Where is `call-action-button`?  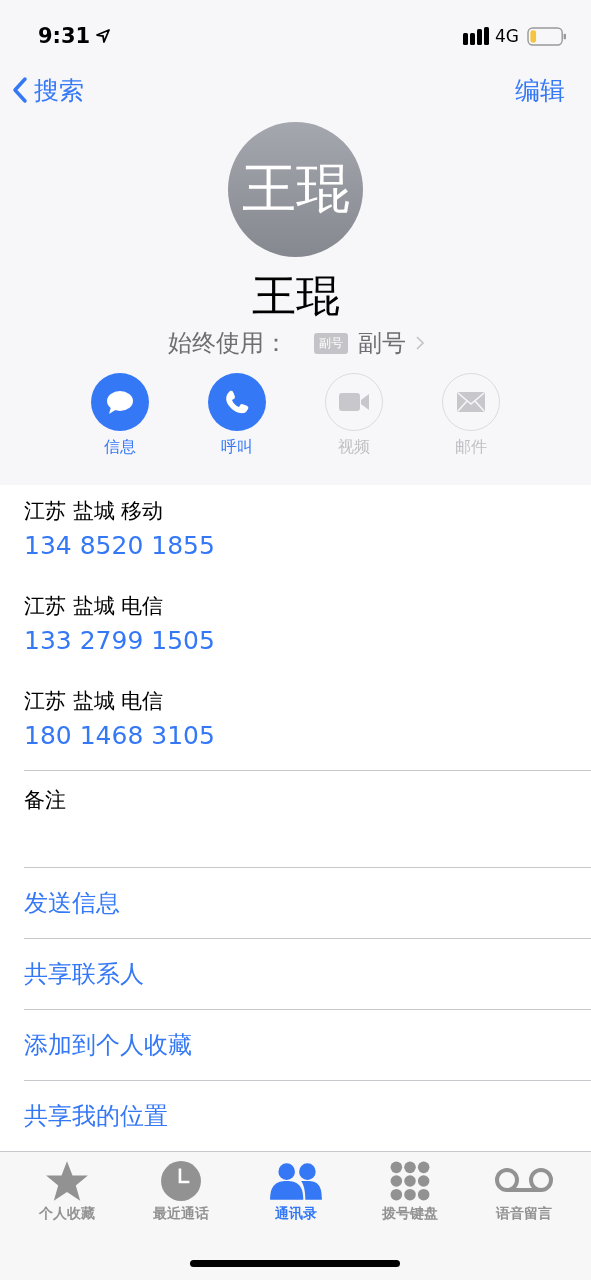 call-action-button is located at coordinates (237, 402).